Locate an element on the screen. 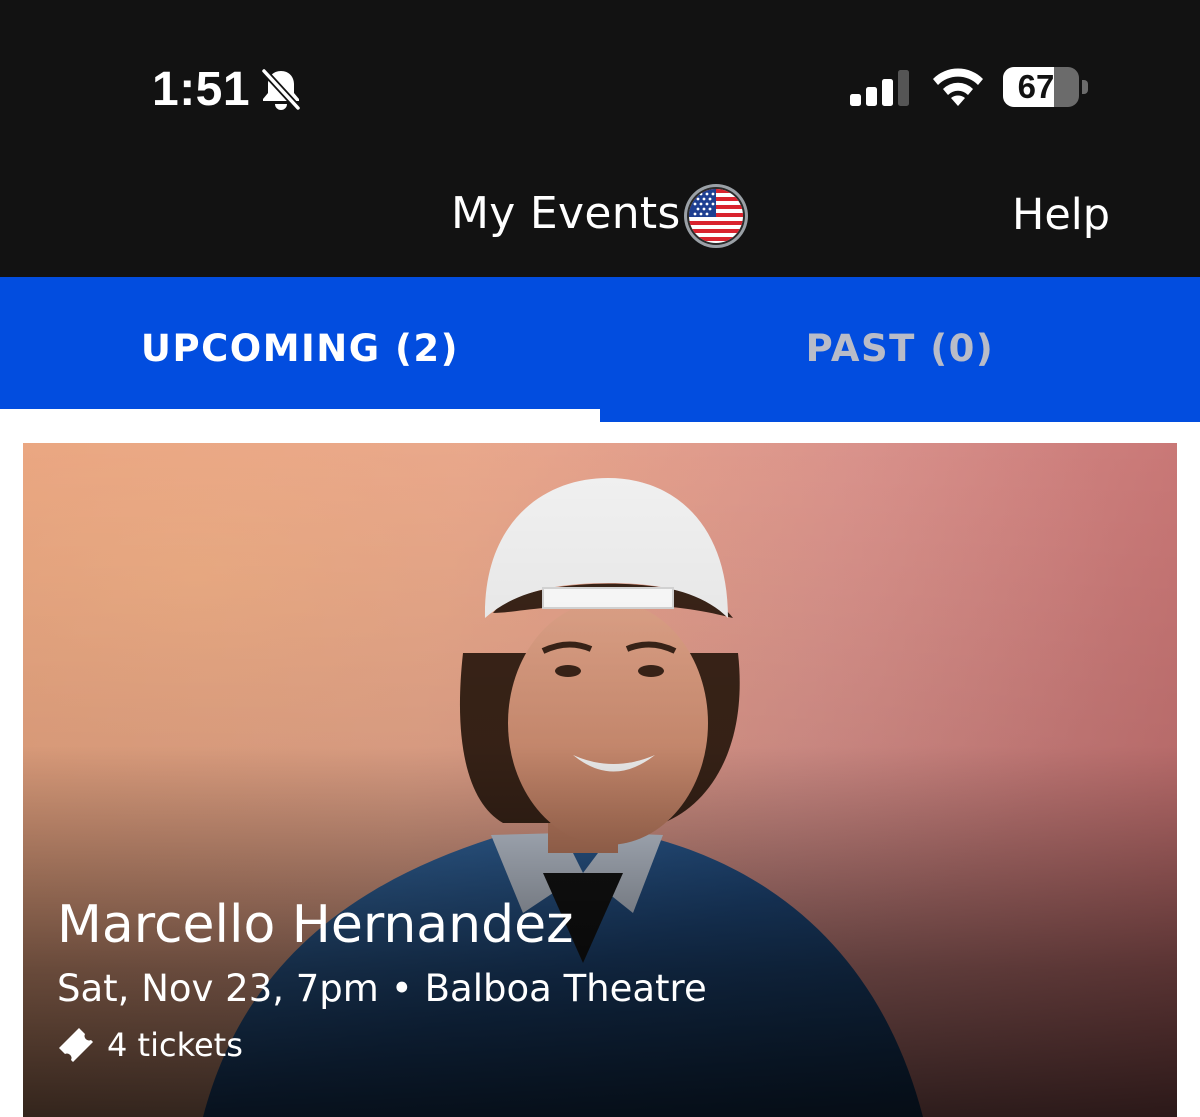 Image resolution: width=1200 pixels, height=1117 pixels. cellular-signal-icon is located at coordinates (879, 88).